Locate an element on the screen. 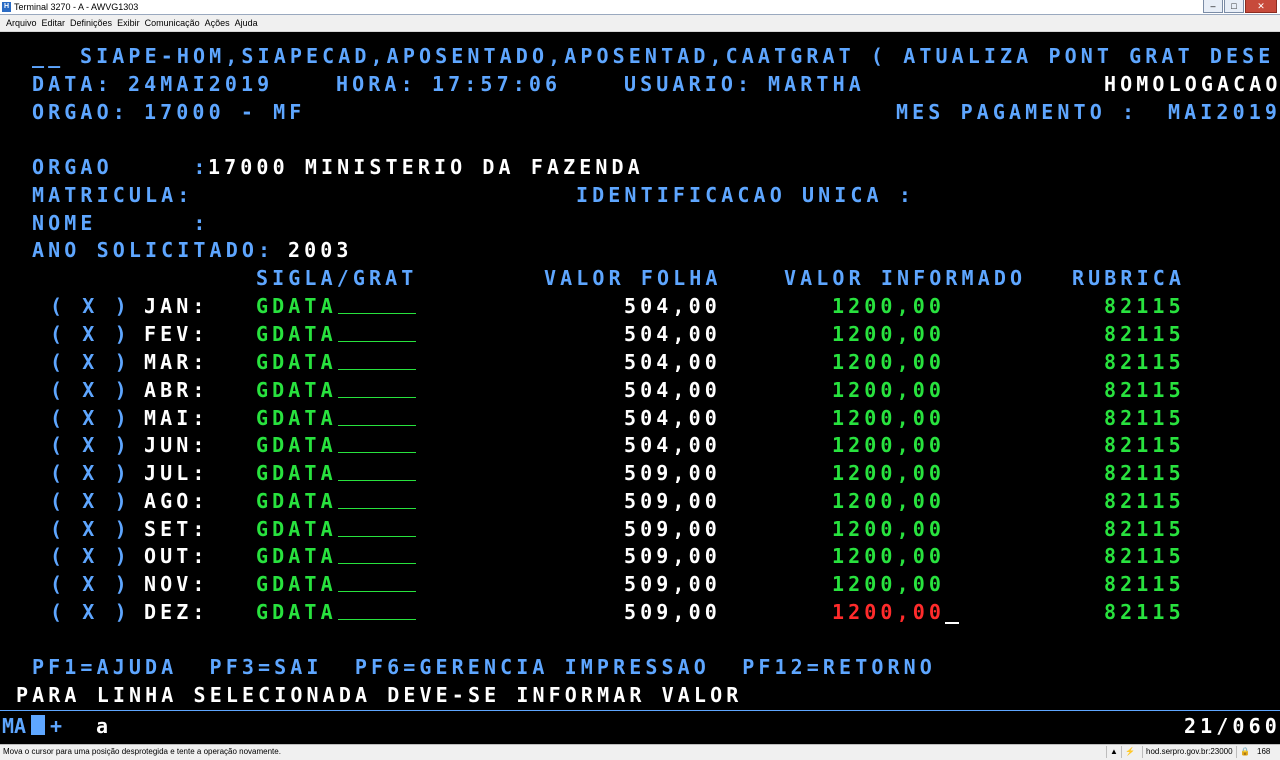  row-month: MAI: is located at coordinates (176, 418).